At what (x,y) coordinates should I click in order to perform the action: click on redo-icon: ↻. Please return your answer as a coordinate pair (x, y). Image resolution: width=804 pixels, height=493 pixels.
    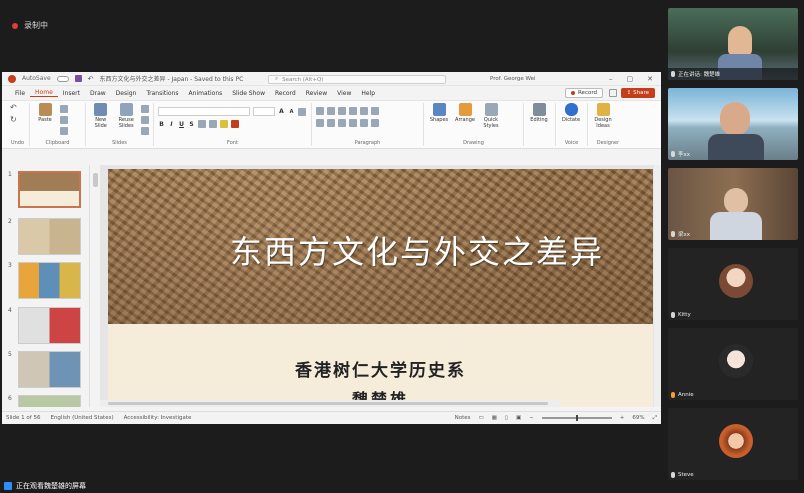
    Looking at the image, I should click on (13, 119).